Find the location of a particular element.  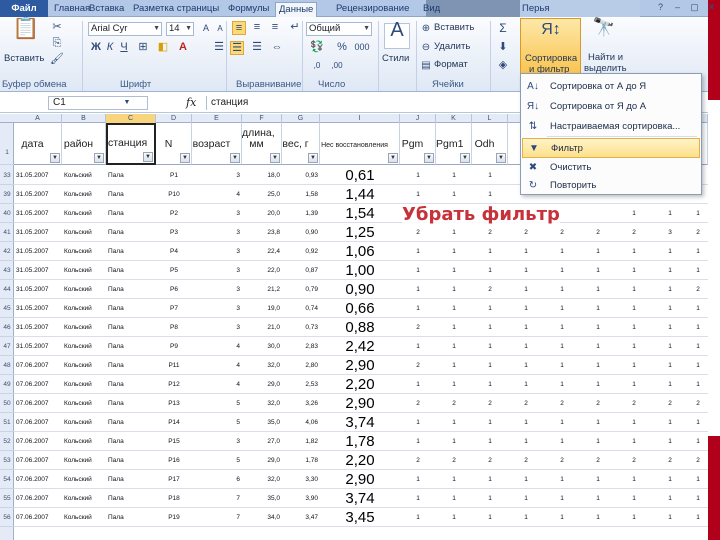

cell-E: 6 is located at coordinates (217, 479).